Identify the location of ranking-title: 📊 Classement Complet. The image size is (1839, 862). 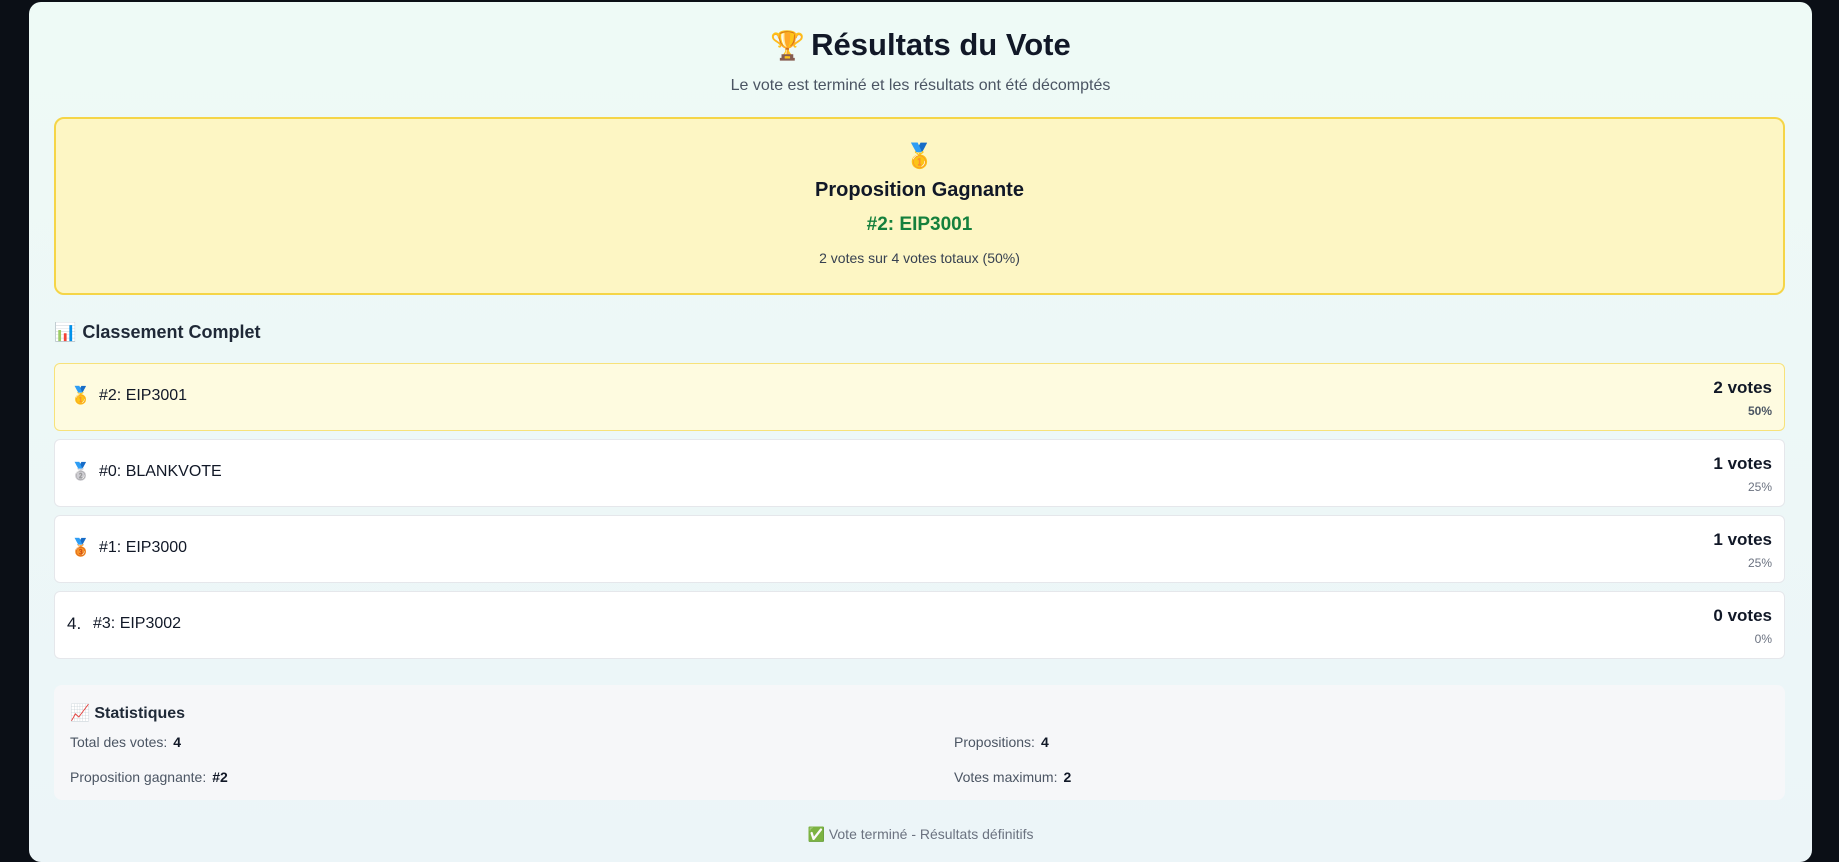
(157, 332).